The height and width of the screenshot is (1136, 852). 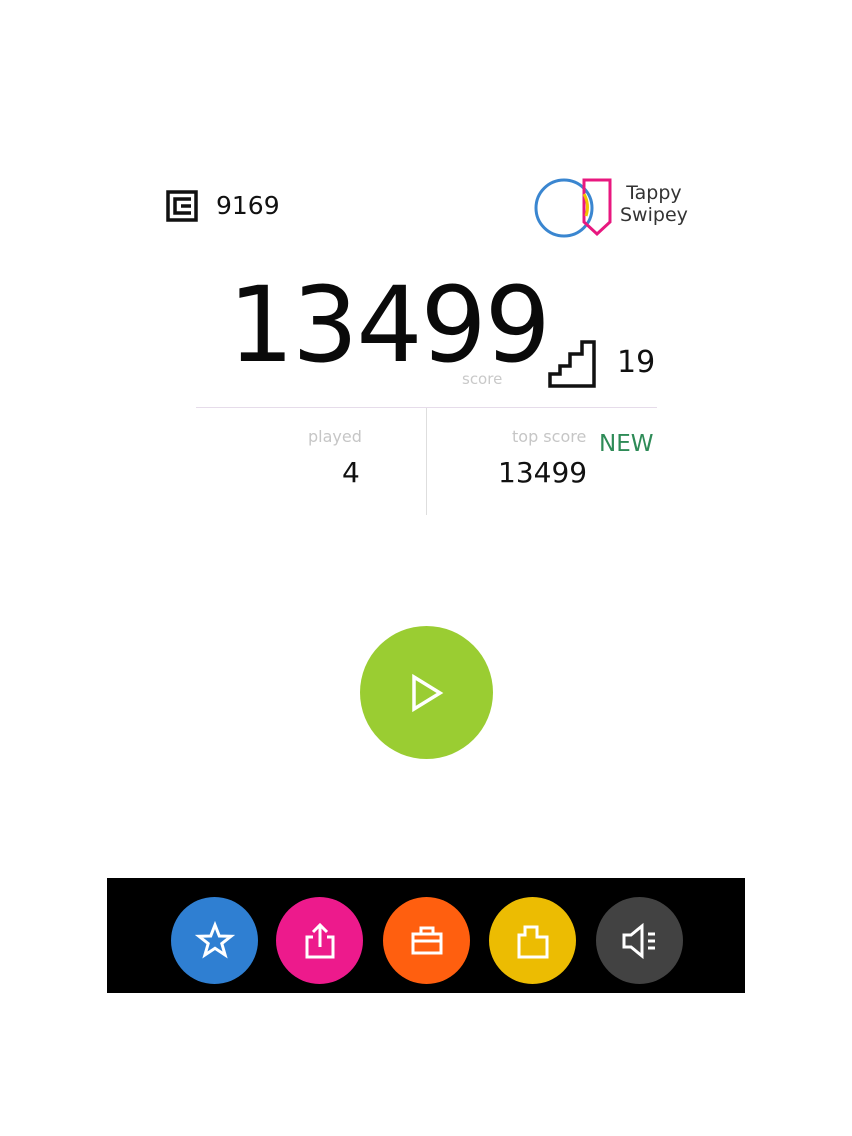 I want to click on shop-button, so click(x=426, y=940).